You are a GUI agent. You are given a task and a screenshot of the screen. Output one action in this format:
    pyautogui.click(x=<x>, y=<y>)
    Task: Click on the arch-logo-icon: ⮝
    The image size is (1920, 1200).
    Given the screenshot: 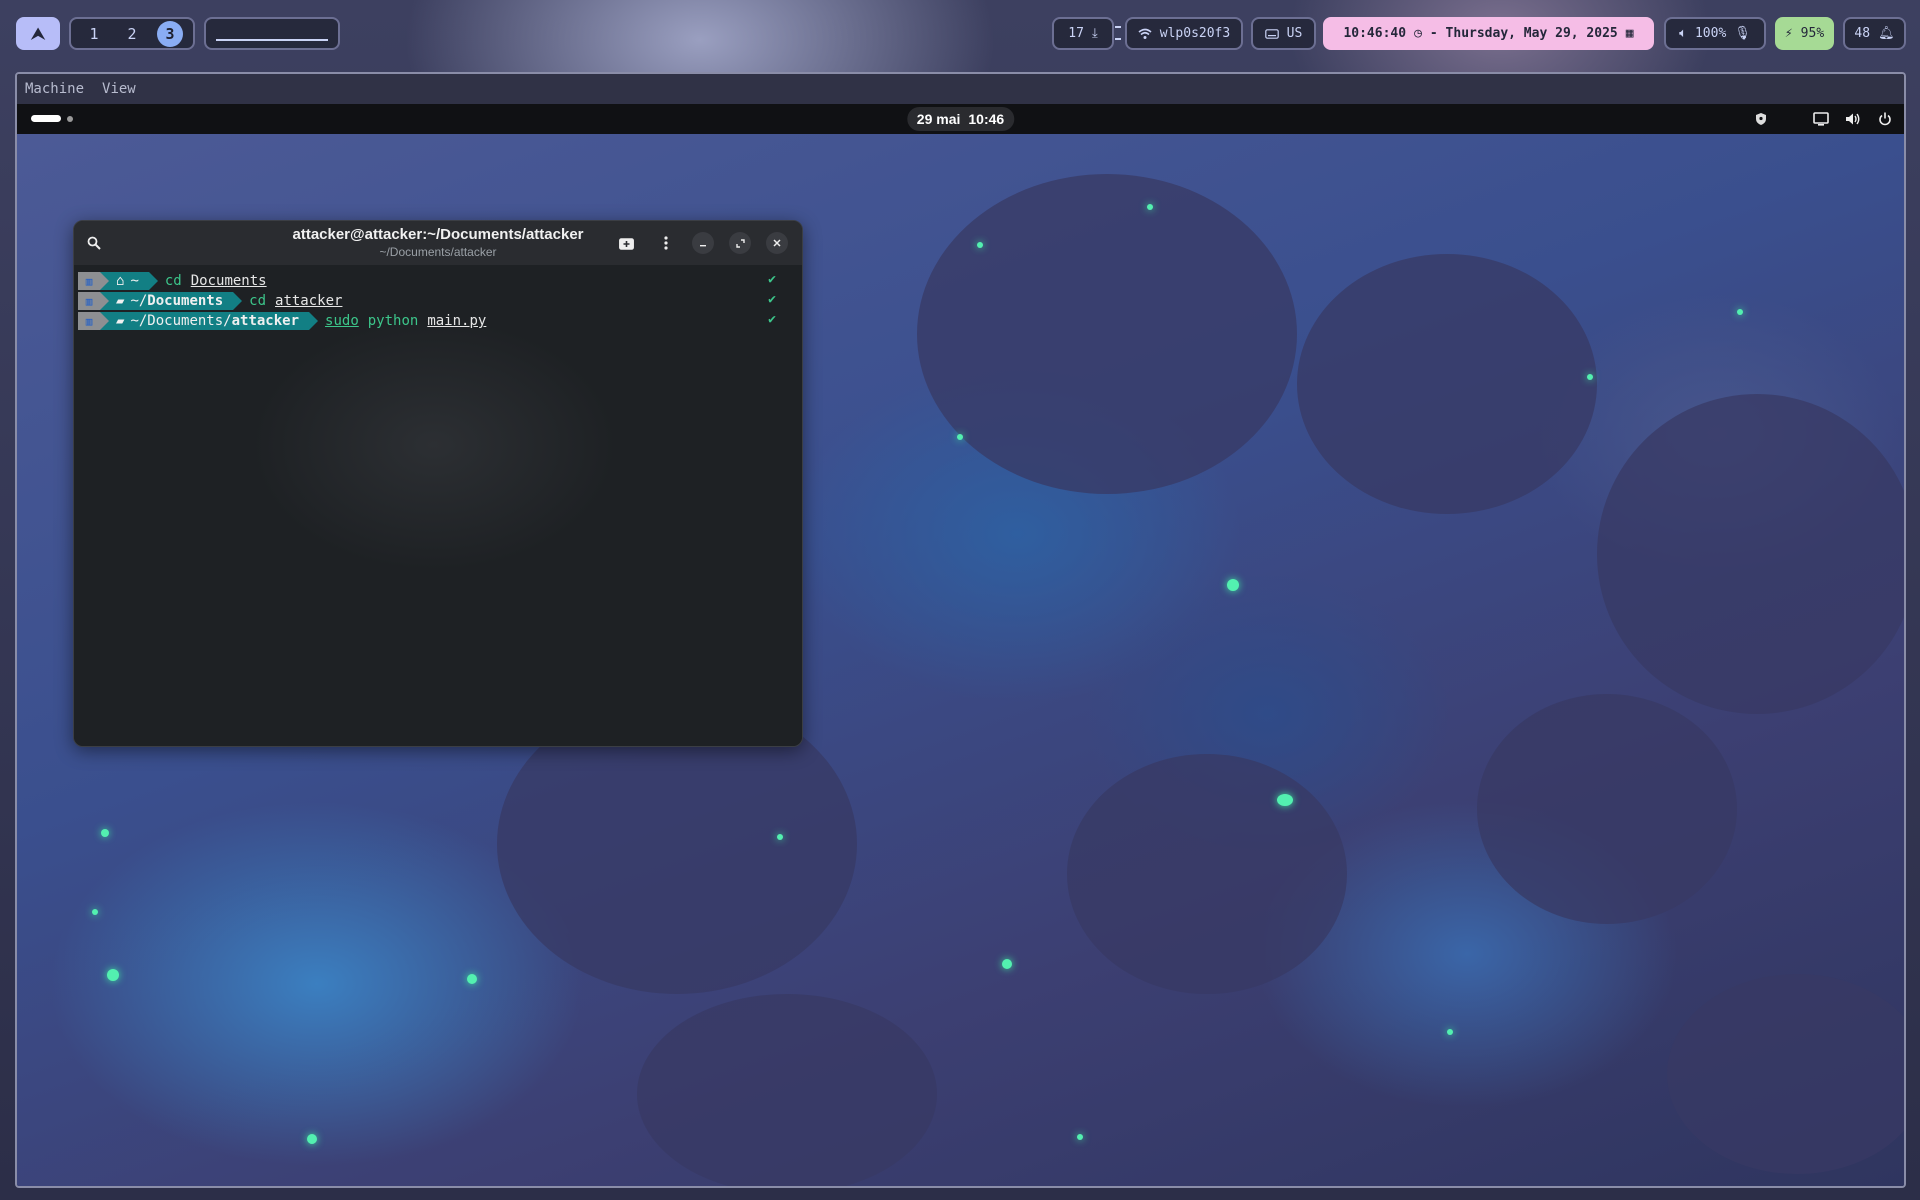 What is the action you would take?
    pyautogui.click(x=38, y=33)
    